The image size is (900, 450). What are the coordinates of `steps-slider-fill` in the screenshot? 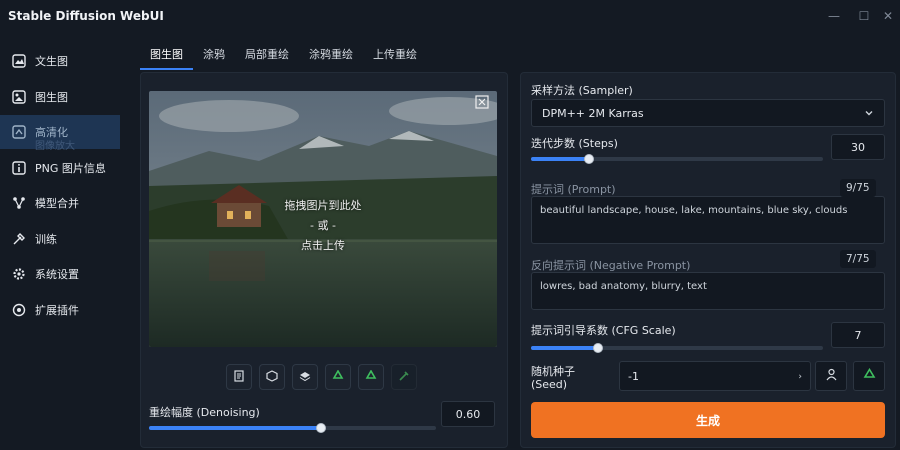 It's located at (560, 159).